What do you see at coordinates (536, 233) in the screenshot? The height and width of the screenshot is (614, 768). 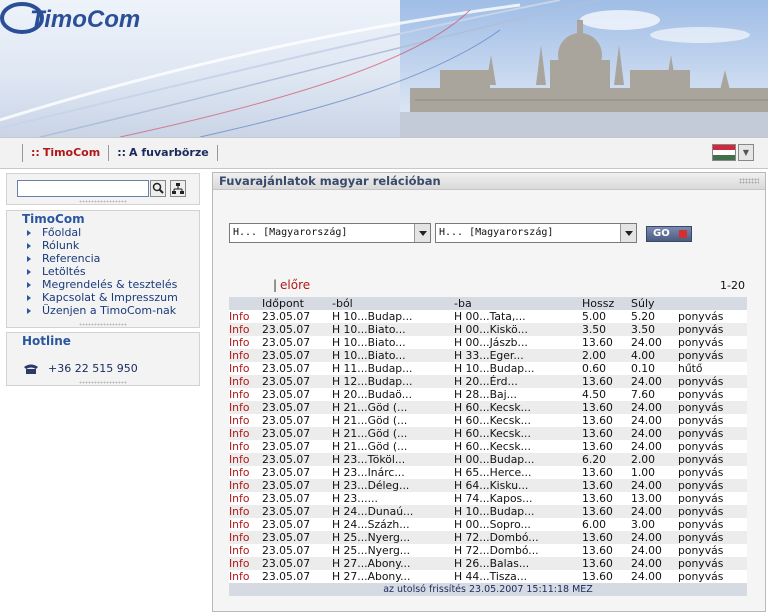 I see `to-country-select: H... [Magyarország]` at bounding box center [536, 233].